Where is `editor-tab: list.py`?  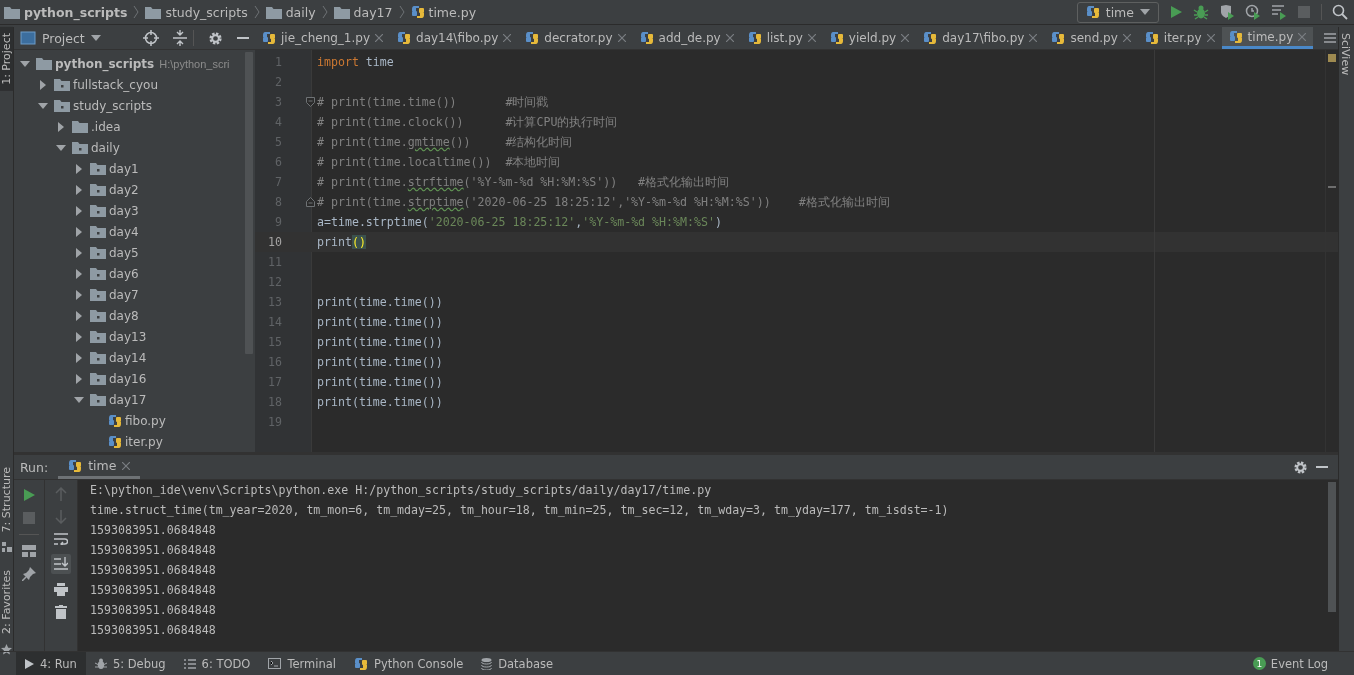 editor-tab: list.py is located at coordinates (781, 38).